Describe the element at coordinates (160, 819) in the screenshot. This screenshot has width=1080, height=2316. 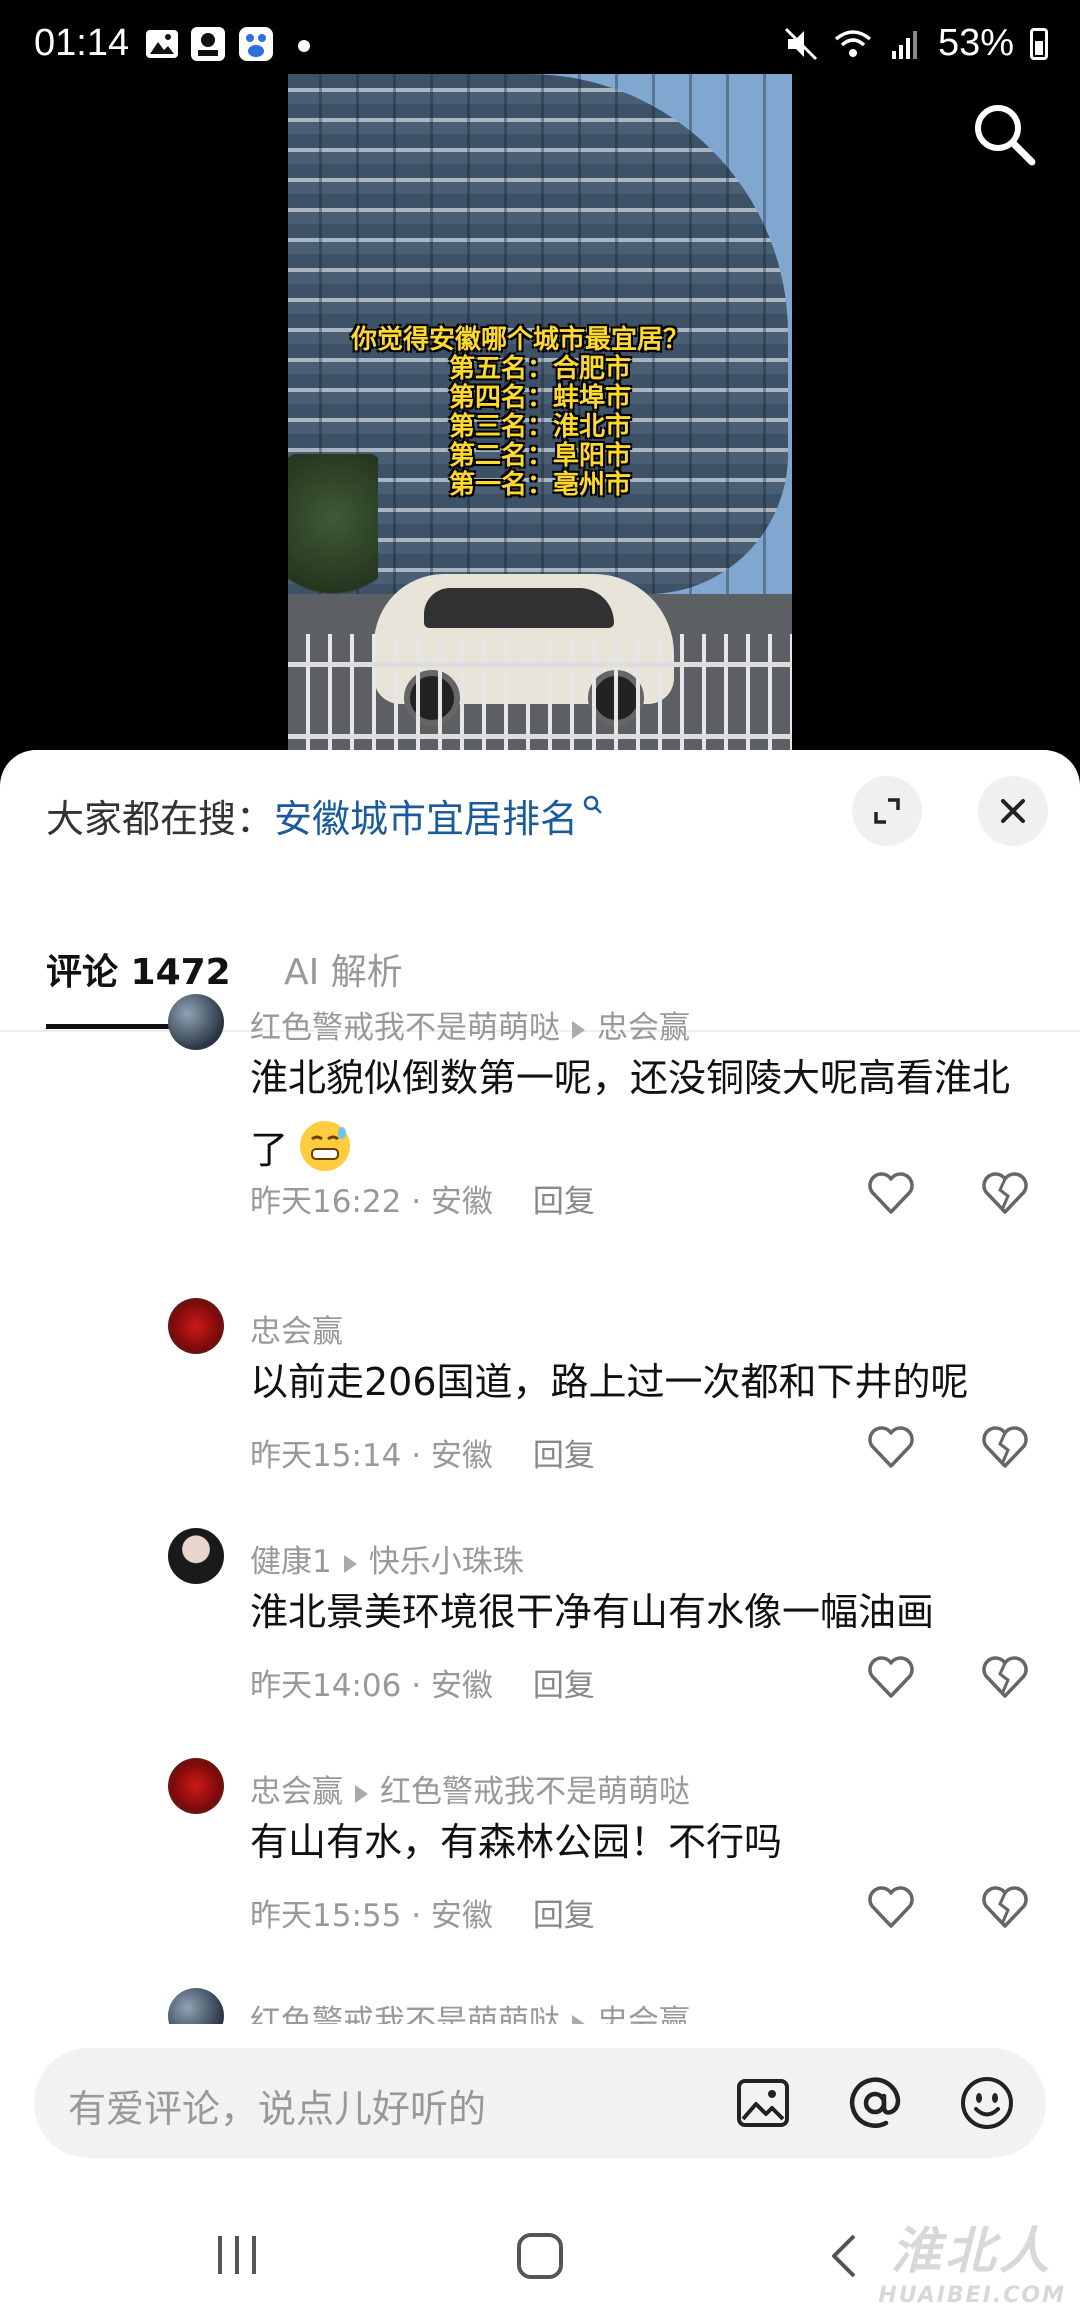
I see `hot-search-label: 大家都在搜：` at that location.